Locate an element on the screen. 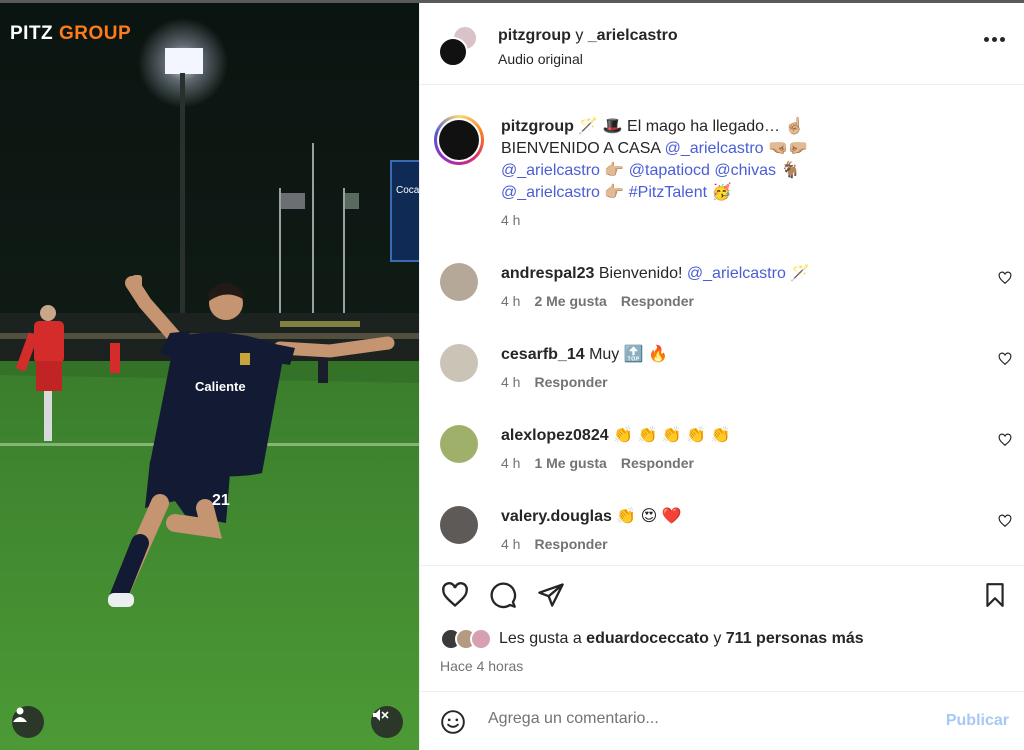  mute-button is located at coordinates (387, 722).